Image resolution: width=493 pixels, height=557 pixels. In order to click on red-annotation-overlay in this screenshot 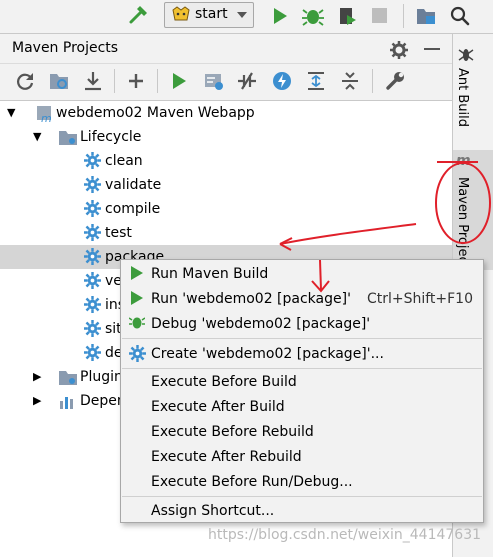, I will do `click(385, 227)`.